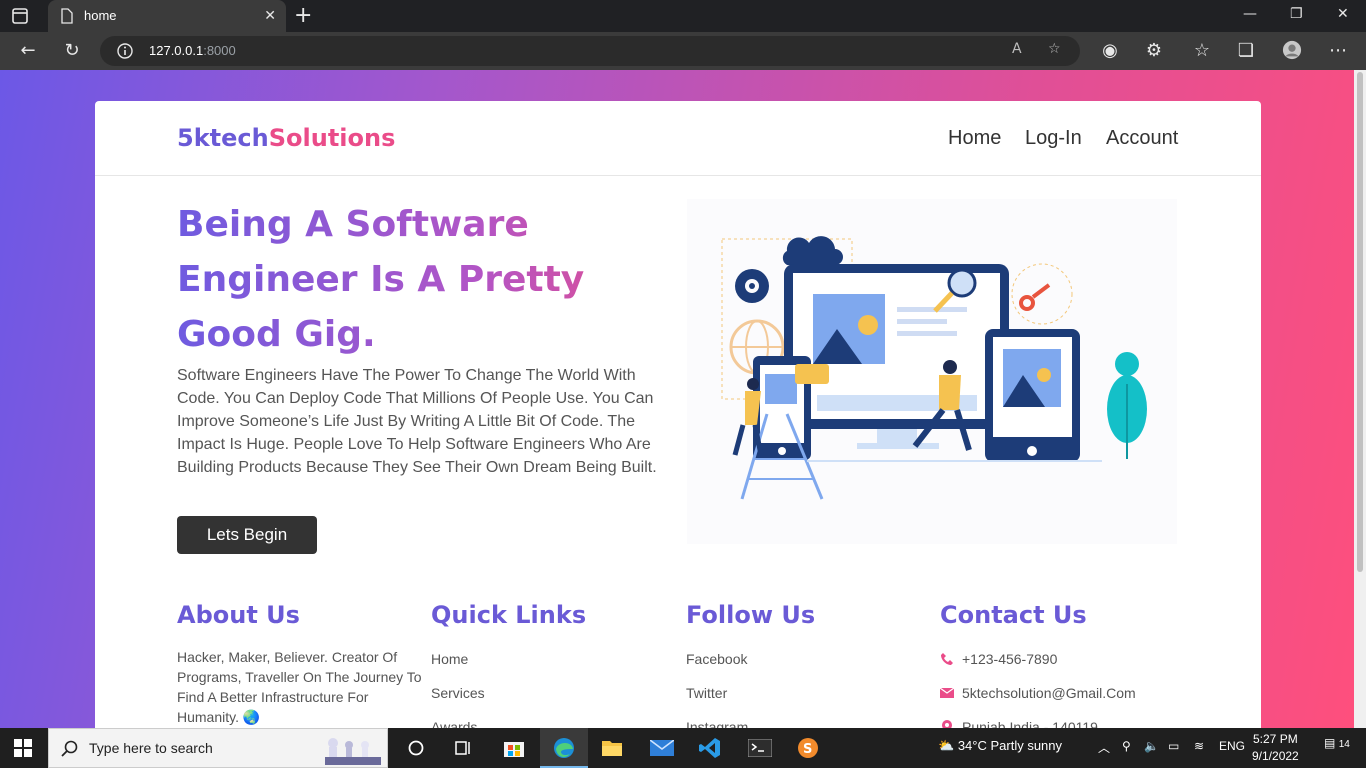 The width and height of the screenshot is (1366, 768). I want to click on partly-sunny-icon: ⛅, so click(946, 745).